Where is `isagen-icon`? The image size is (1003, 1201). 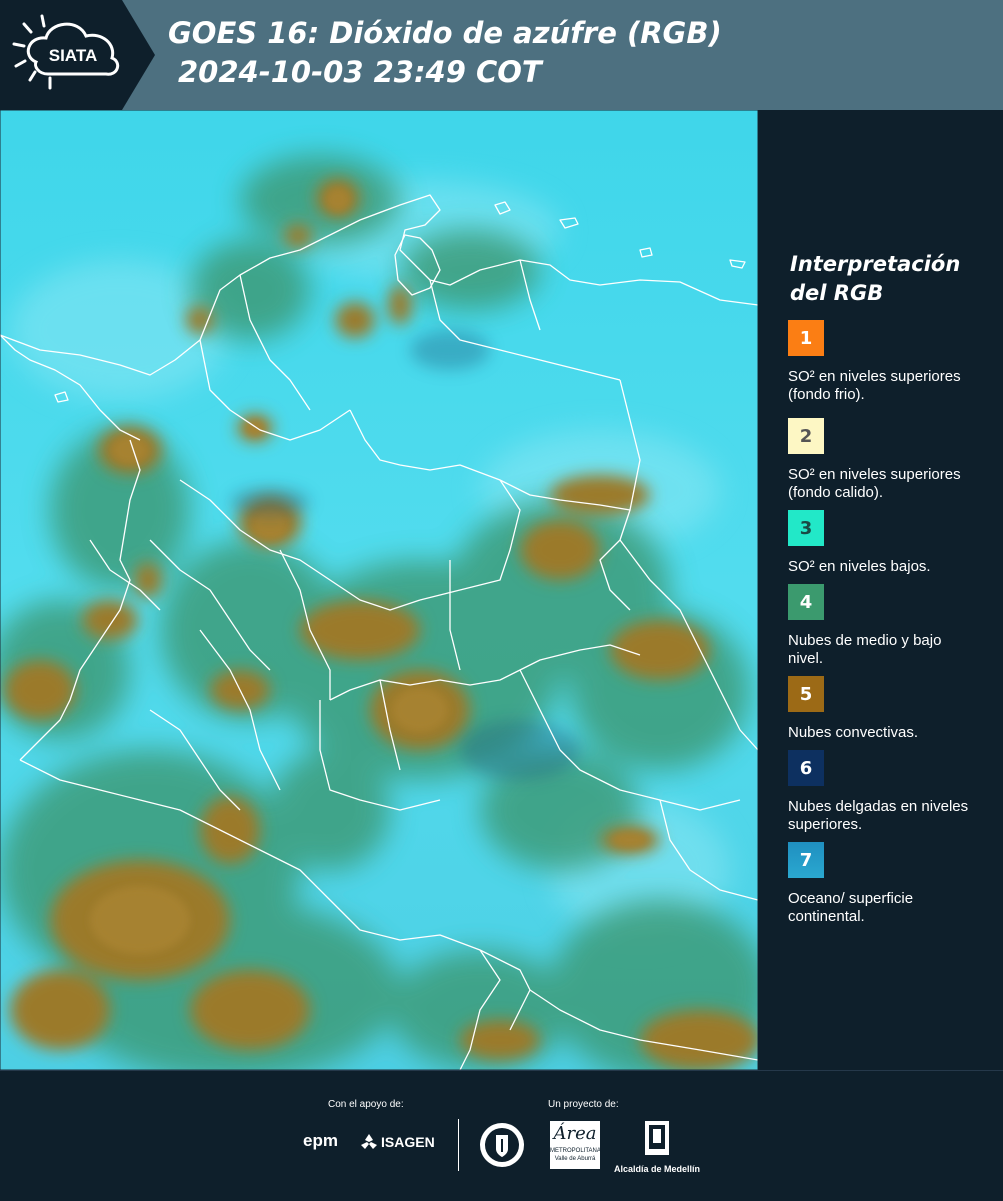
isagen-icon is located at coordinates (369, 1141).